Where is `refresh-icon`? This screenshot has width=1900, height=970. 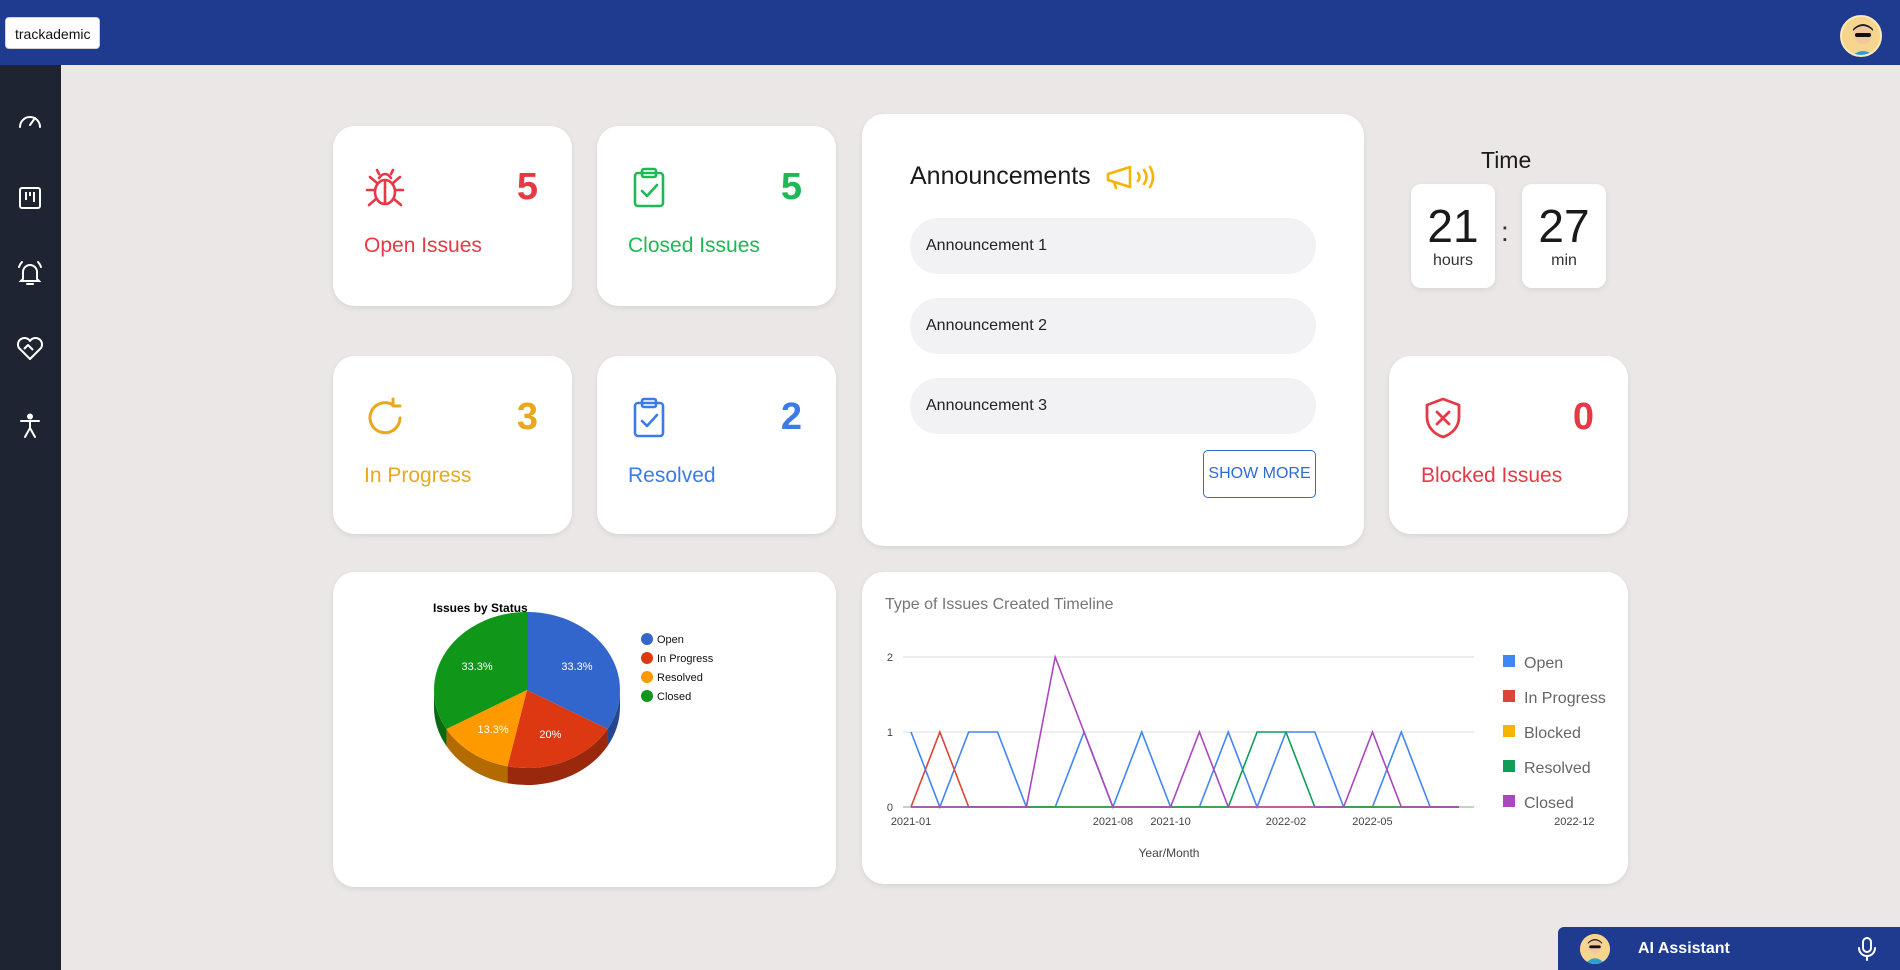
refresh-icon is located at coordinates (385, 418).